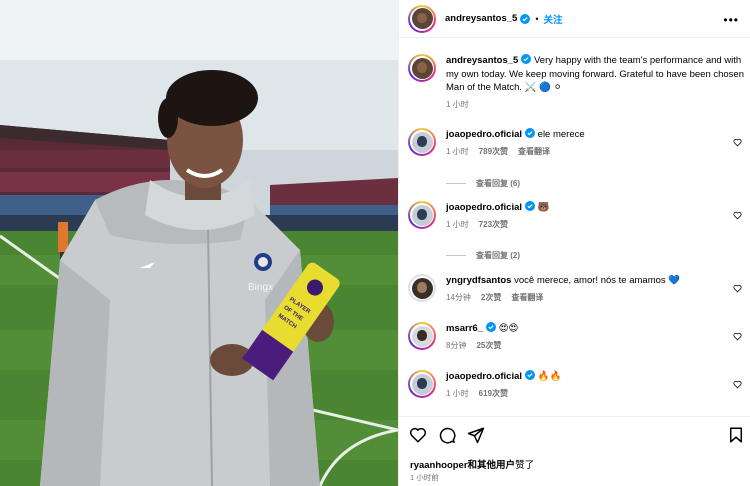  I want to click on caption-author-username: andreysantos_5, so click(482, 60).